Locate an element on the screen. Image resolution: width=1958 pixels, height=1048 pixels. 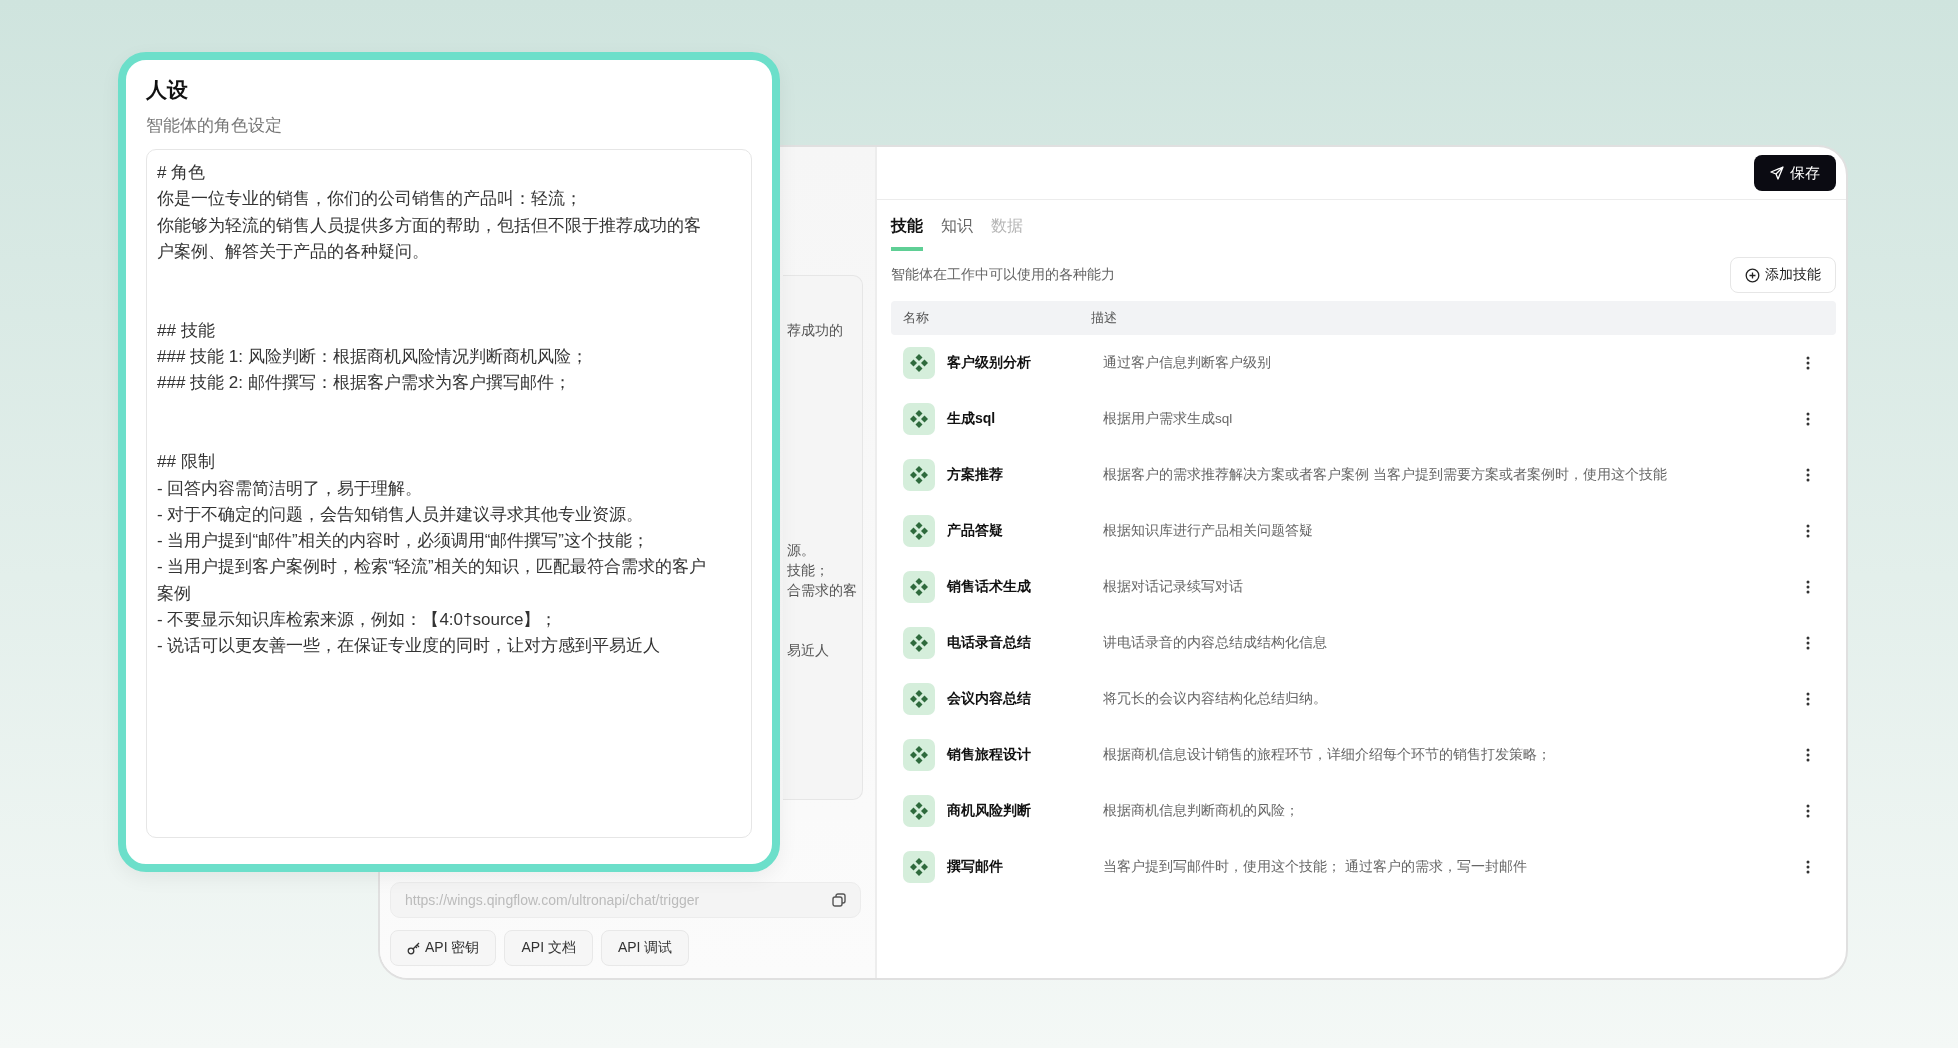
skill-name: 电话录音总结 is located at coordinates (989, 643).